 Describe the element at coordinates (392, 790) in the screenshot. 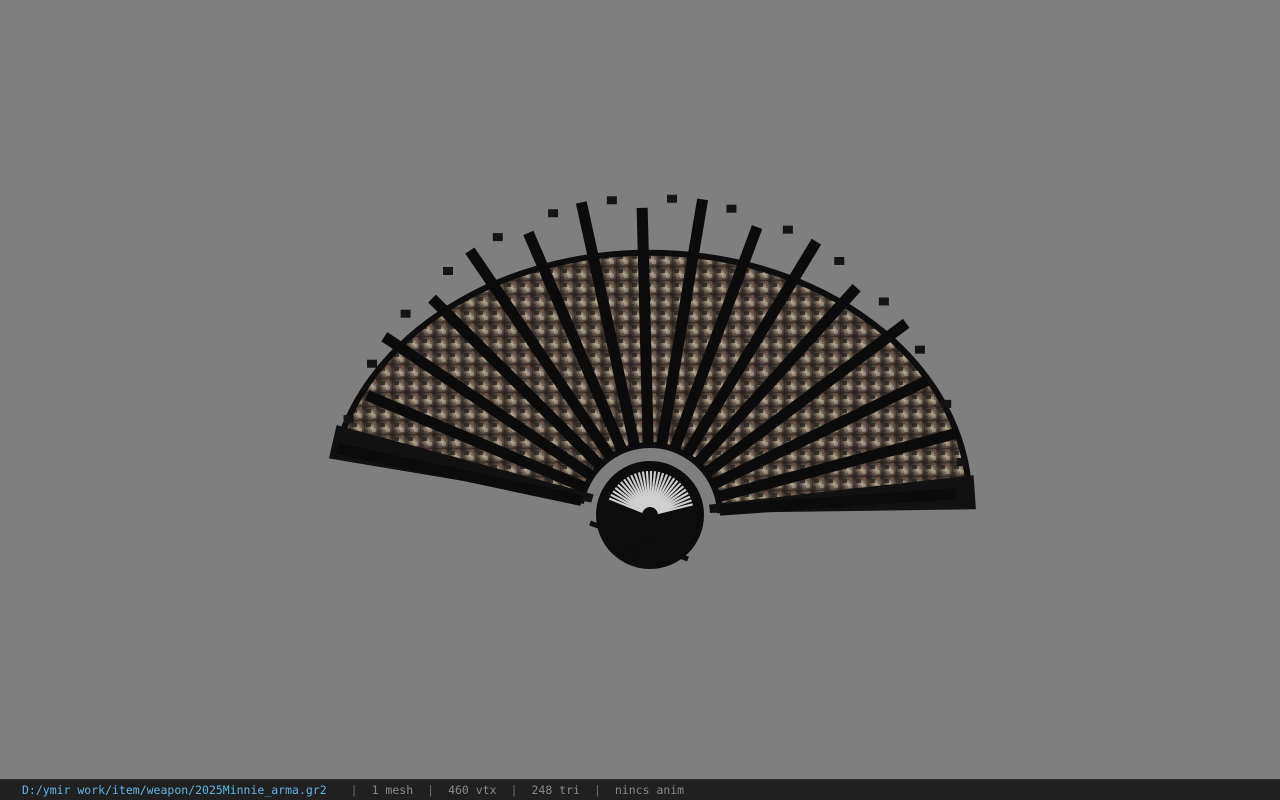

I see `mesh-count: 1 mesh` at that location.